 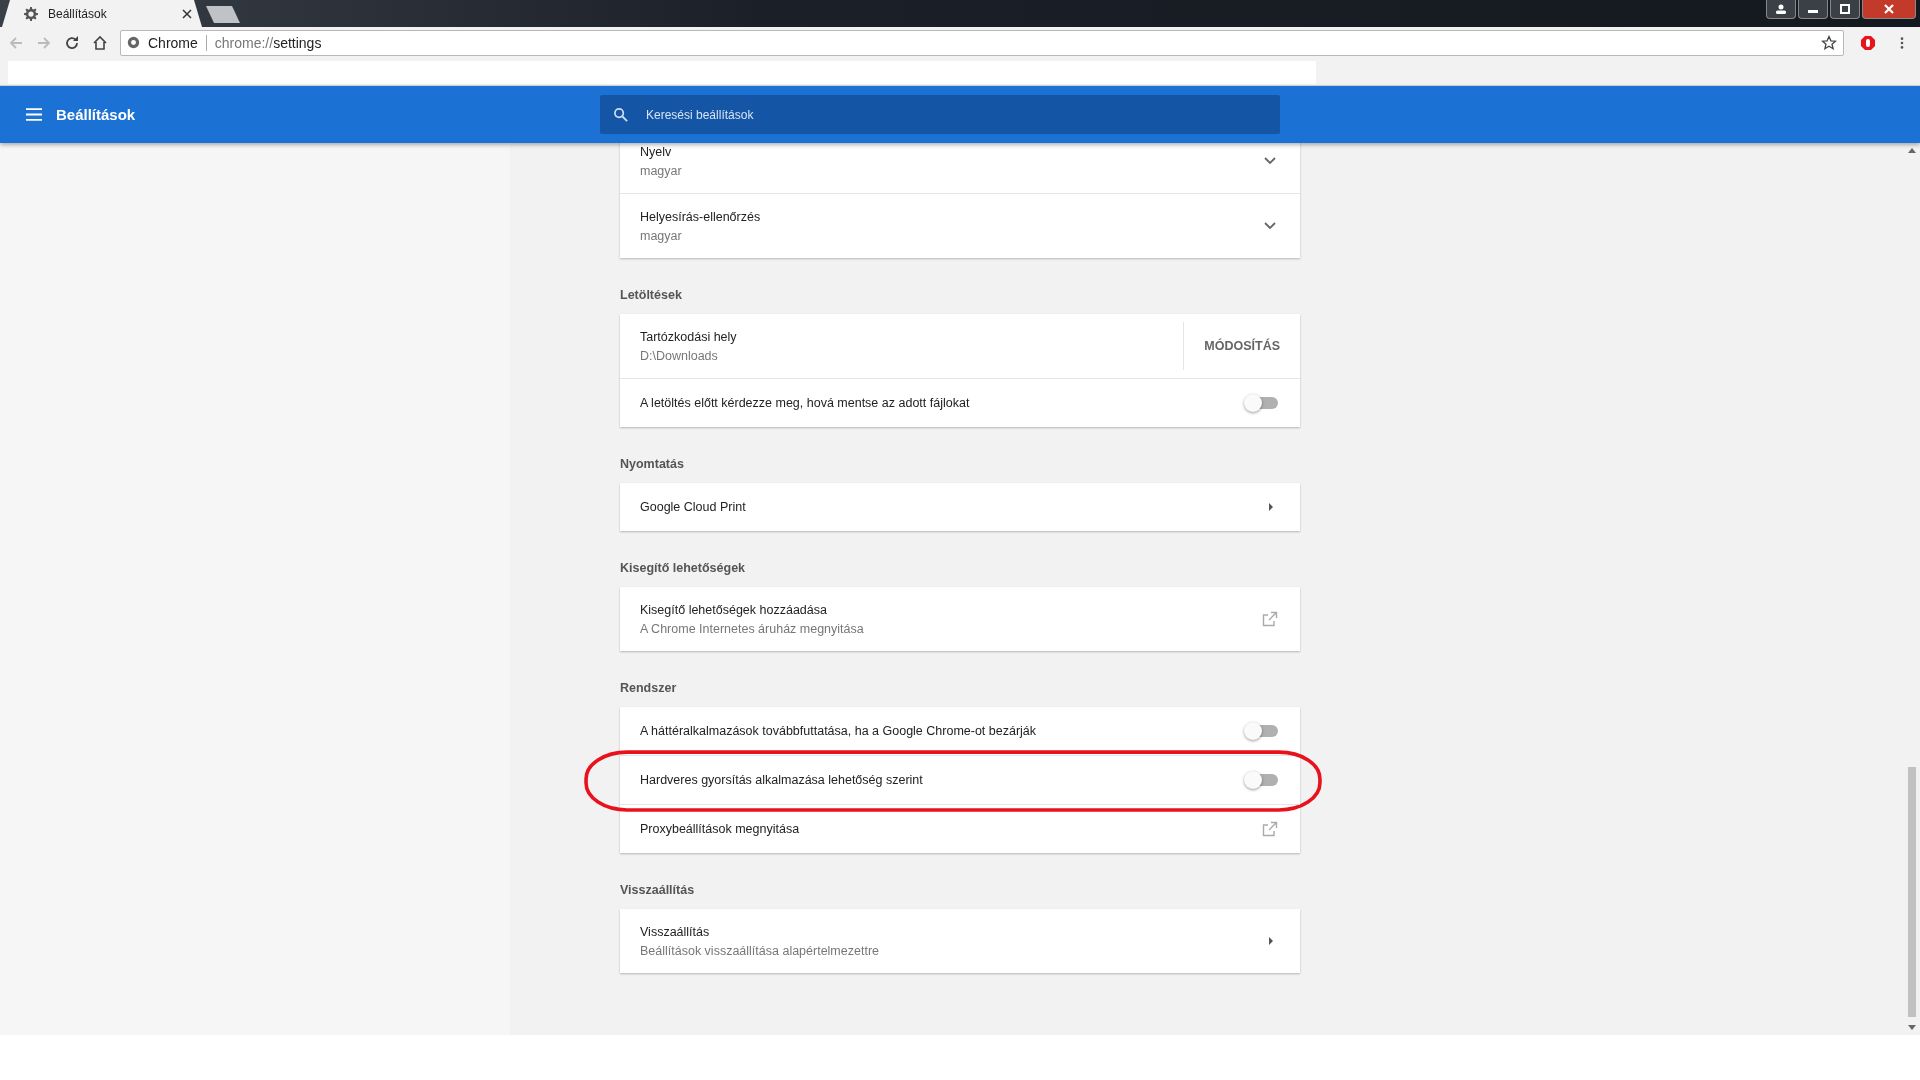 What do you see at coordinates (839, 731) in the screenshot?
I see `setting-label: A háttéralkalmazások továbbfuttatása, ha a Google Chrome-ot bezárják` at bounding box center [839, 731].